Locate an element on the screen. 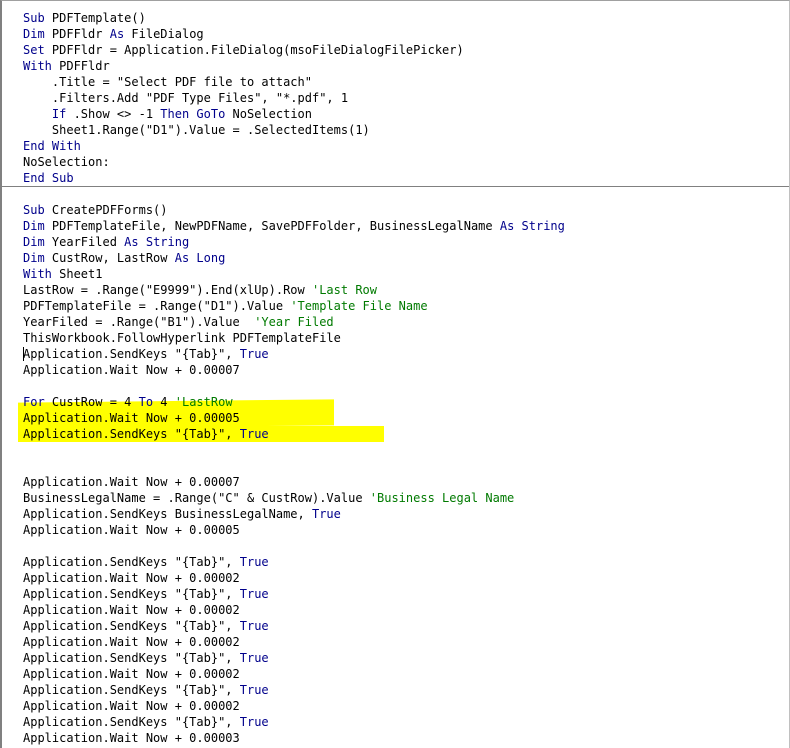 The image size is (790, 748). code-line: With Sheet1 is located at coordinates (62, 274).